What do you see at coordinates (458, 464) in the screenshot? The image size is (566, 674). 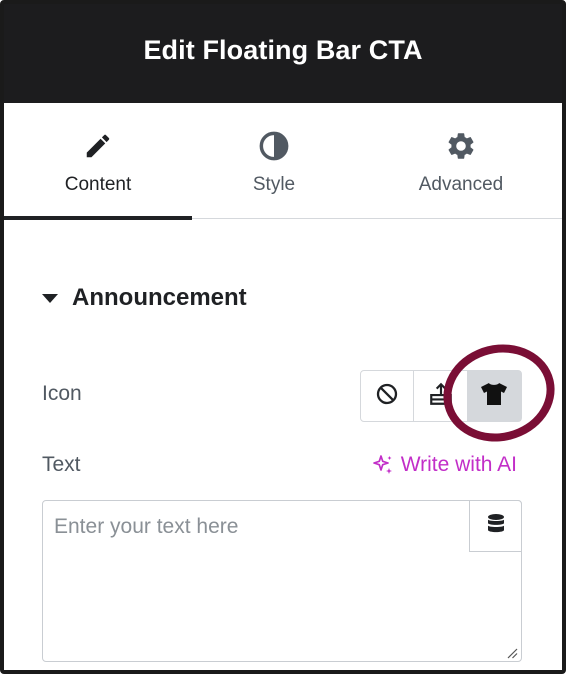 I see `write-with-ai-label: Write with AI` at bounding box center [458, 464].